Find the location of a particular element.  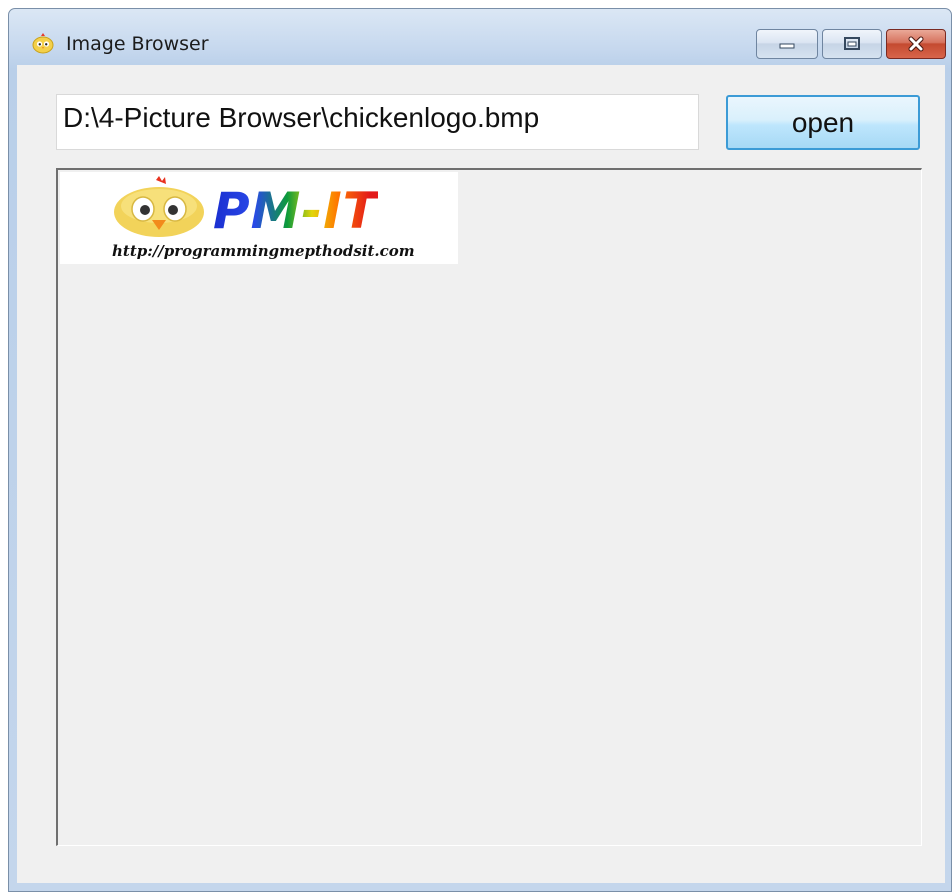

minimize-button is located at coordinates (787, 44).